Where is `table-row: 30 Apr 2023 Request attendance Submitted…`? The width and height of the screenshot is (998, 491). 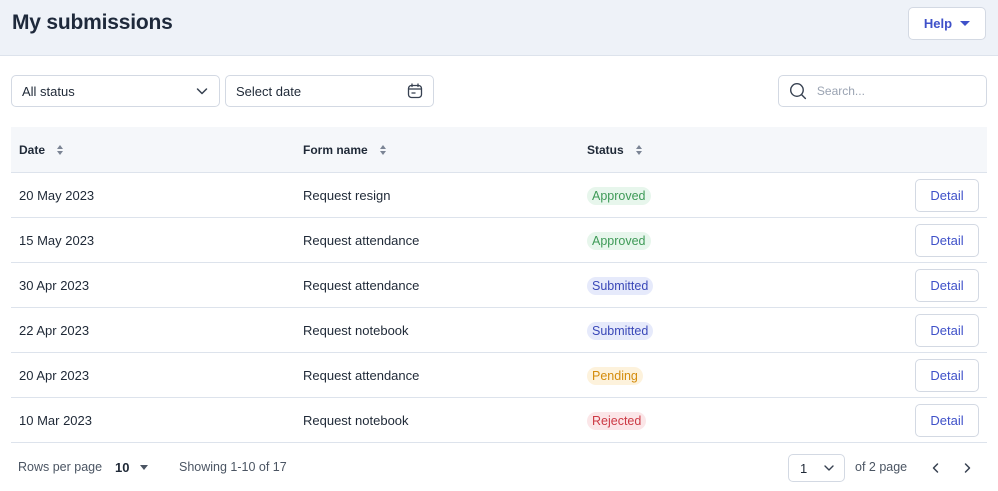 table-row: 30 Apr 2023 Request attendance Submitted… is located at coordinates (499, 285).